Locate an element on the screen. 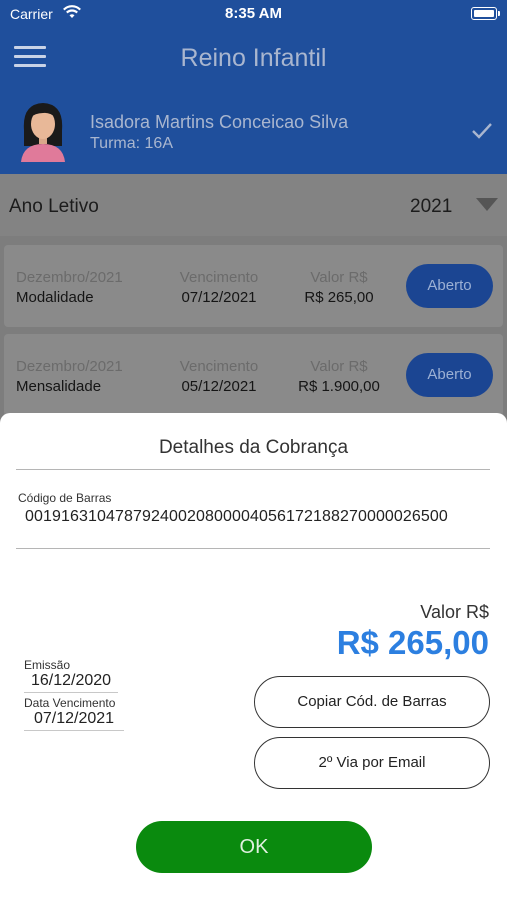 This screenshot has width=507, height=900. barcode-label: Código de Barras is located at coordinates (65, 498).